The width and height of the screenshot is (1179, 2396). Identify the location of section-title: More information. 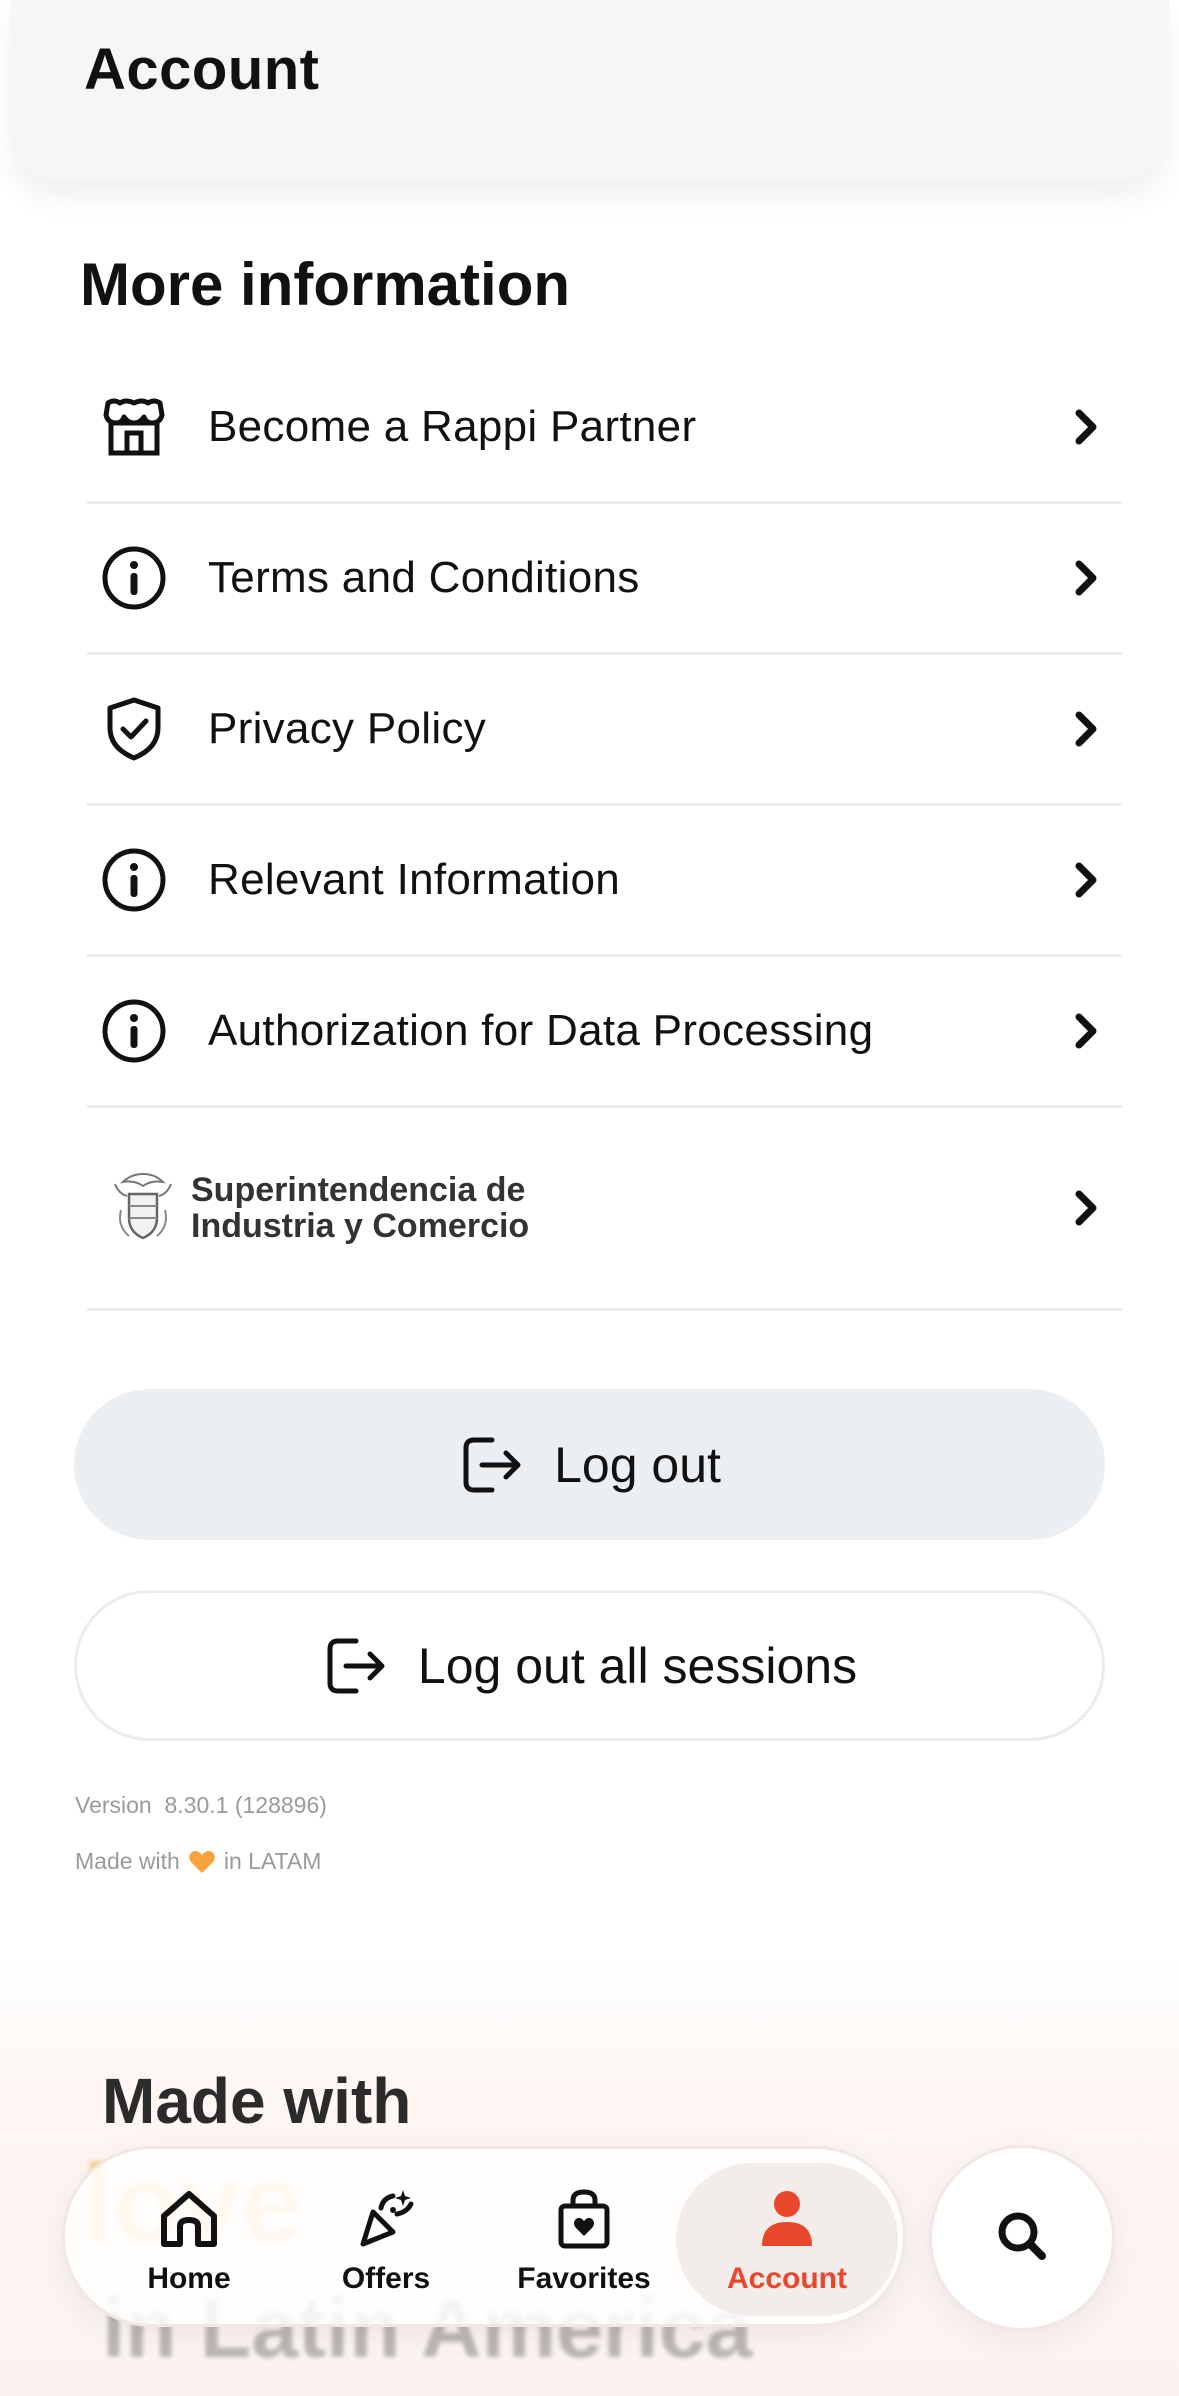
(325, 284).